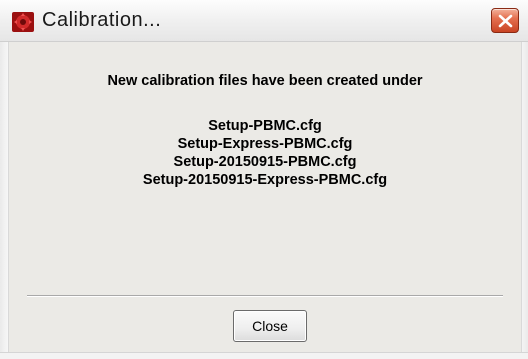 The height and width of the screenshot is (359, 528). What do you see at coordinates (265, 126) in the screenshot?
I see `file-name: Setup-PBMC.cfg` at bounding box center [265, 126].